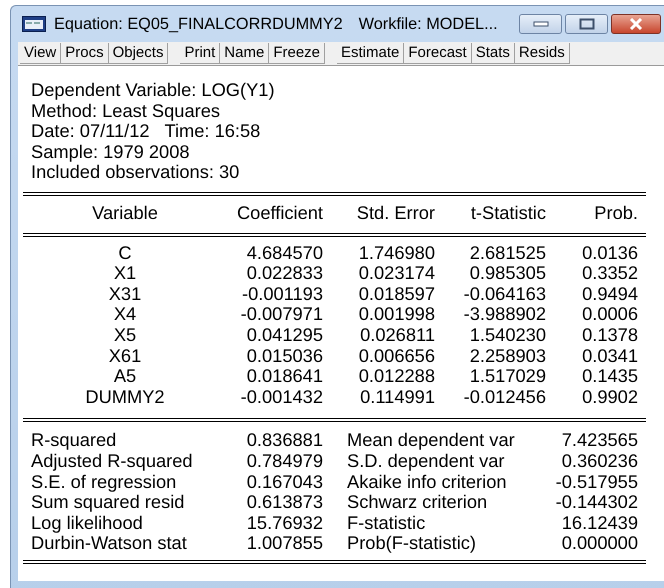  What do you see at coordinates (615, 213) in the screenshot?
I see `column-header: Prob.` at bounding box center [615, 213].